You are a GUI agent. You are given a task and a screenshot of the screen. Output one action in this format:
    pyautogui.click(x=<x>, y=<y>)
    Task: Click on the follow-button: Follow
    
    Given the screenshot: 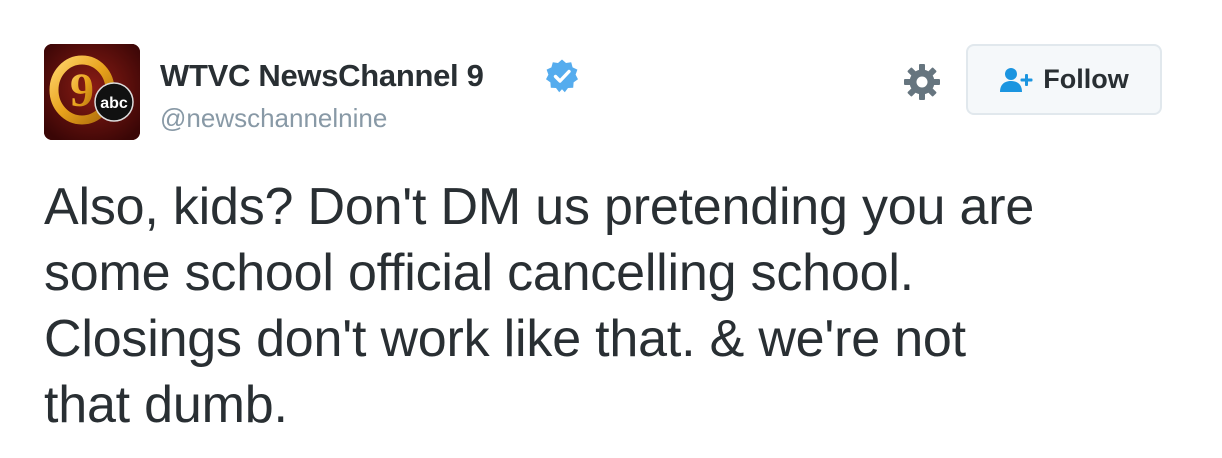 What is the action you would take?
    pyautogui.click(x=1064, y=79)
    